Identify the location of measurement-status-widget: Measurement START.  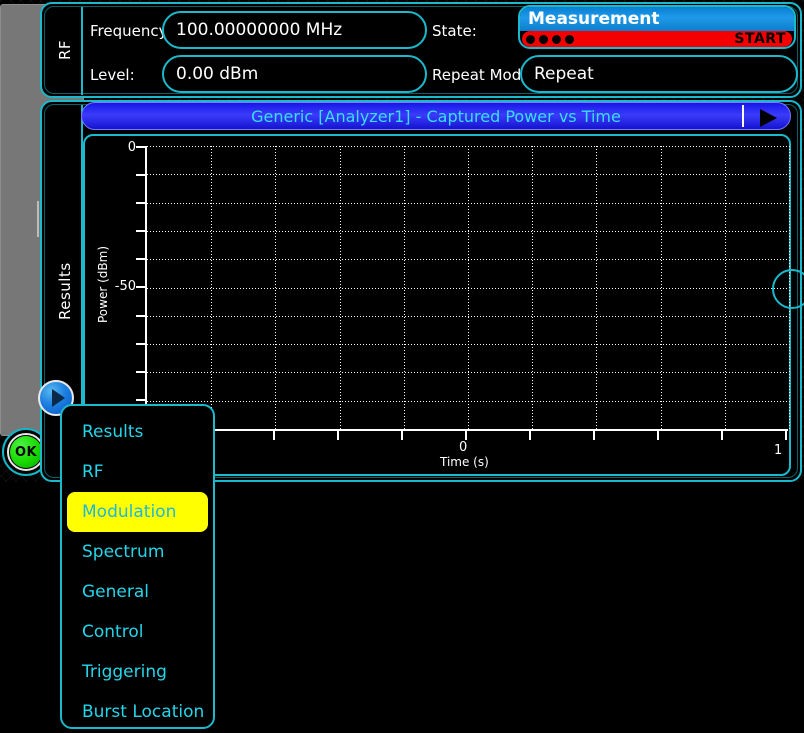
(657, 27).